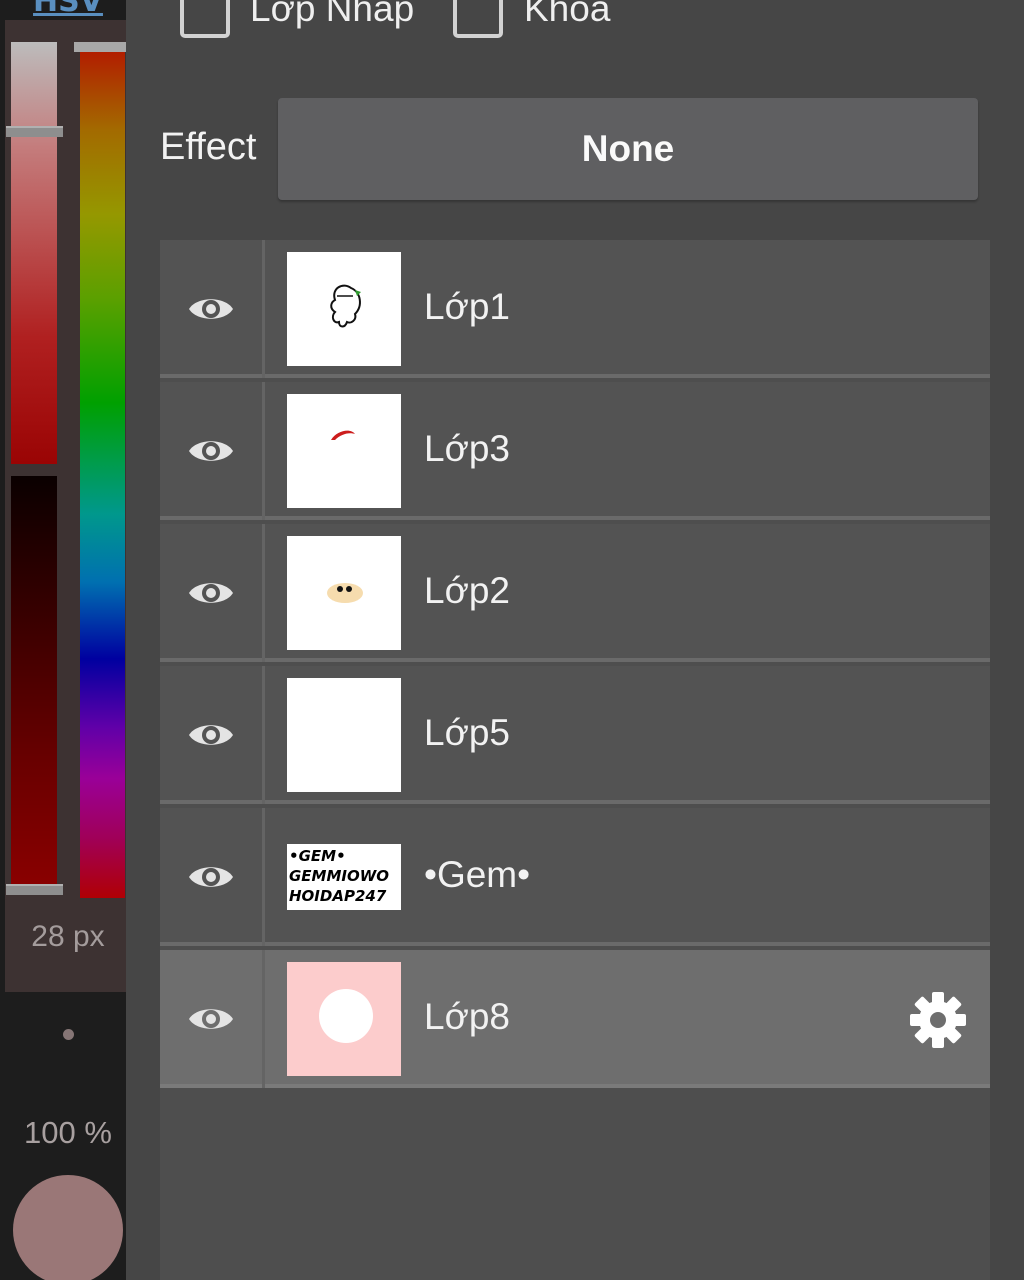 This screenshot has width=1024, height=1280. I want to click on lock-label: Khóa, so click(567, 14).